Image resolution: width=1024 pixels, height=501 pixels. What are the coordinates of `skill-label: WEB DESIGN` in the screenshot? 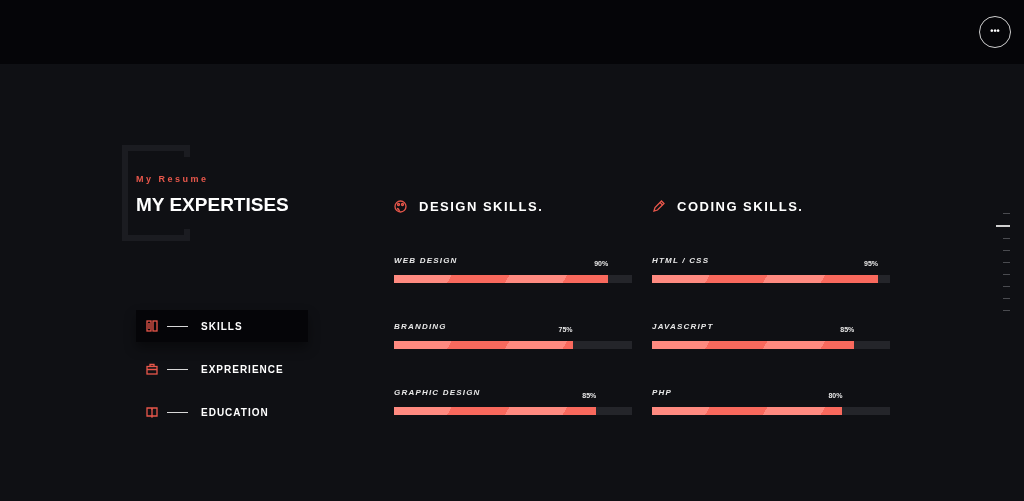 It's located at (426, 260).